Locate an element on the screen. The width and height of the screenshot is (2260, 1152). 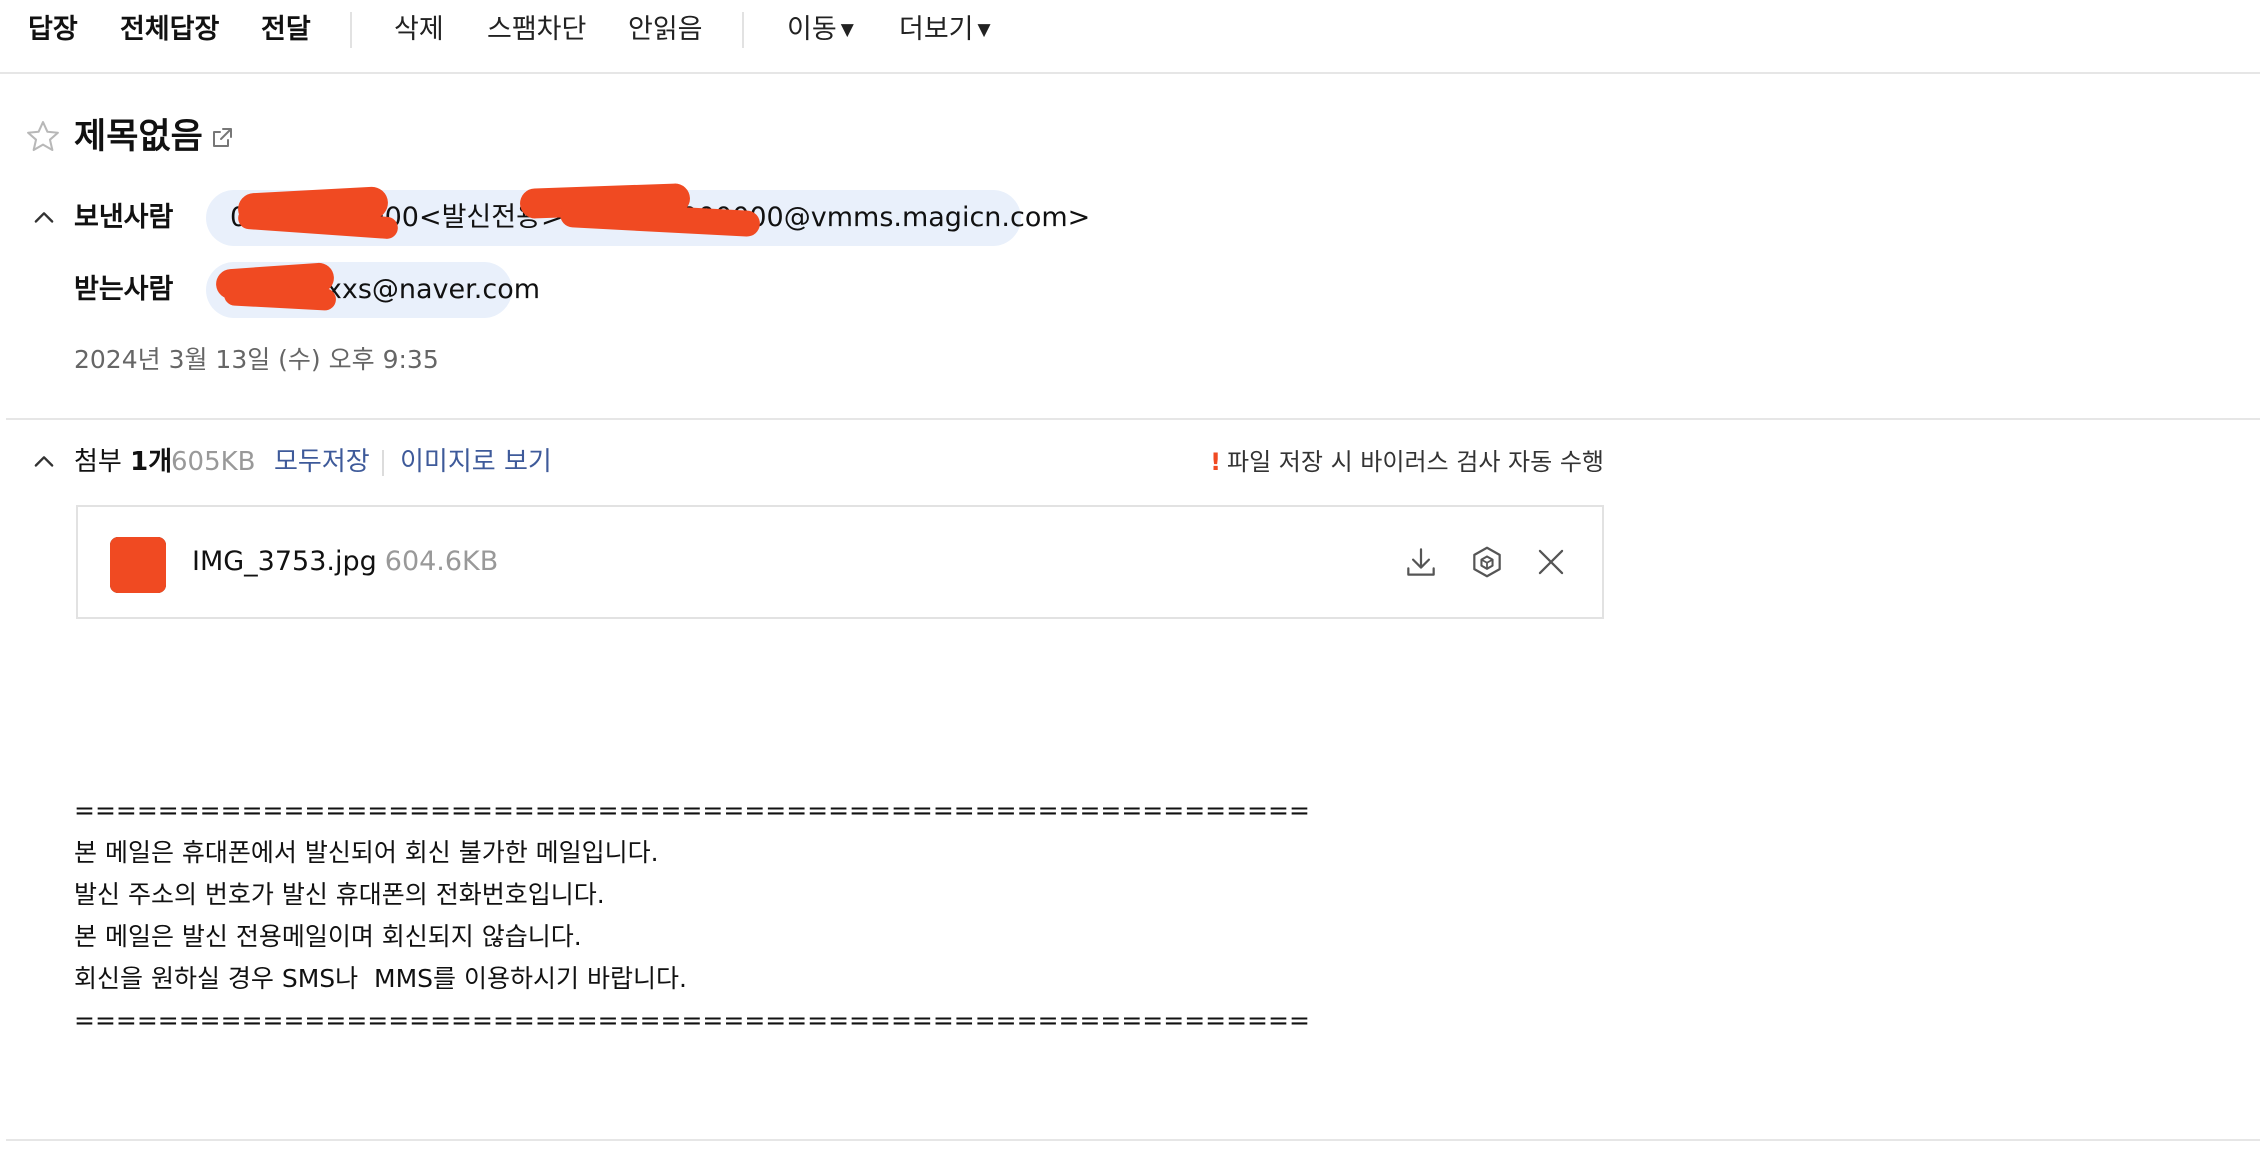
header-divider is located at coordinates (1133, 419).